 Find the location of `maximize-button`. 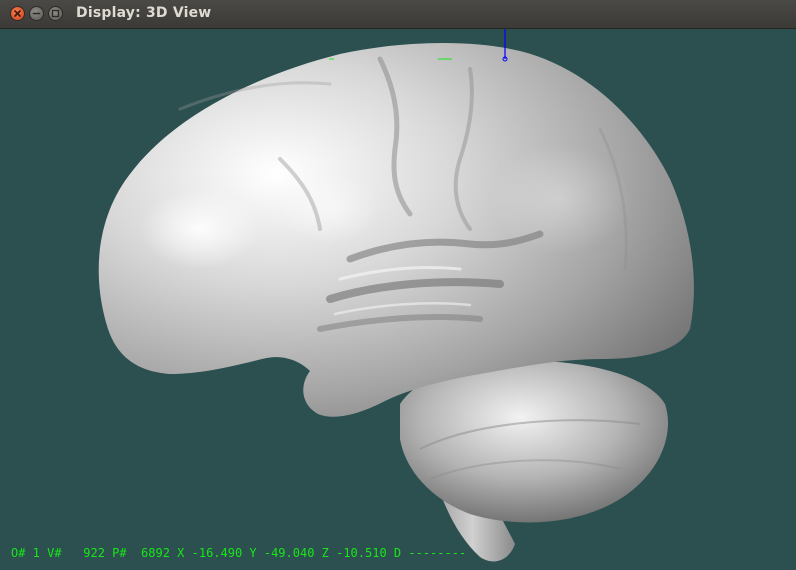

maximize-button is located at coordinates (55, 13).